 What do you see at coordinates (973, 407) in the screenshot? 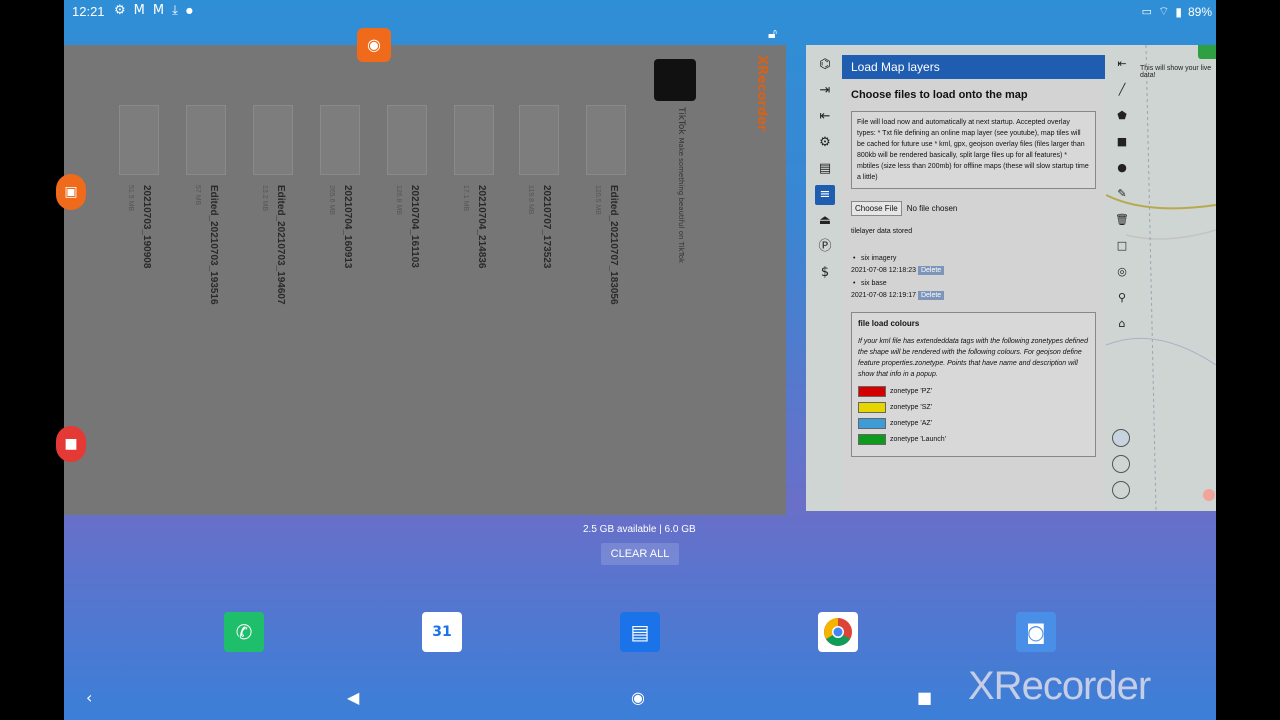
I see `zone-row: zonetype 'SZ'` at bounding box center [973, 407].